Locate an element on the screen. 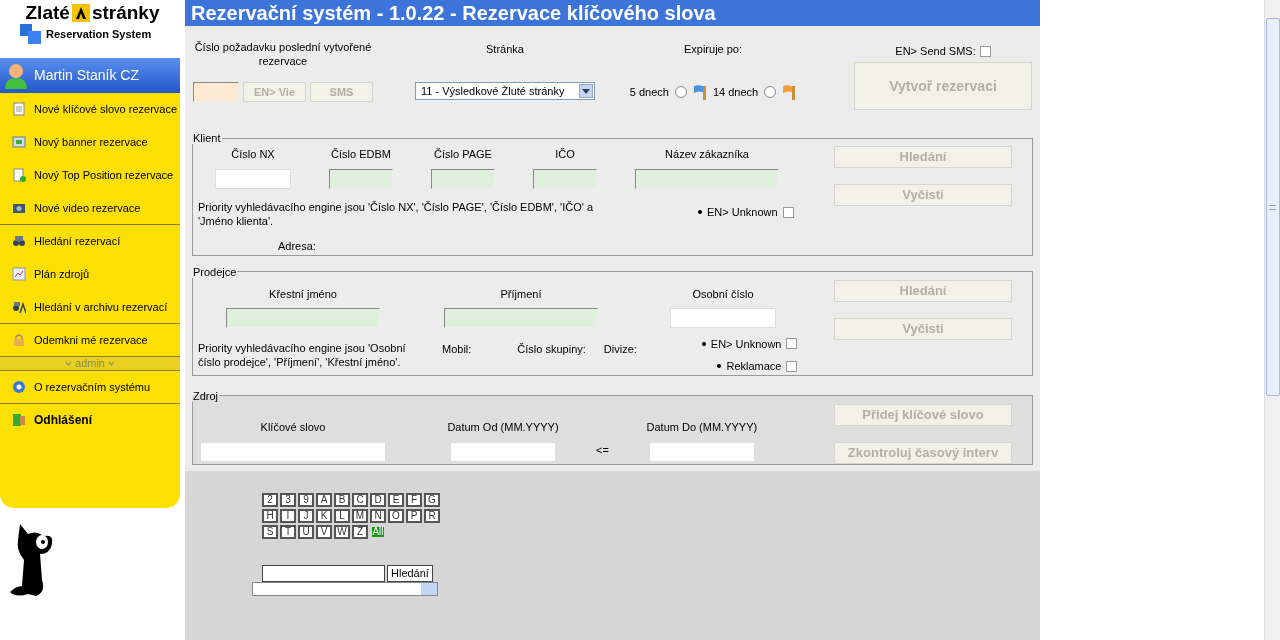 This screenshot has height=640, width=1280. letter-filter-button: P is located at coordinates (414, 515).